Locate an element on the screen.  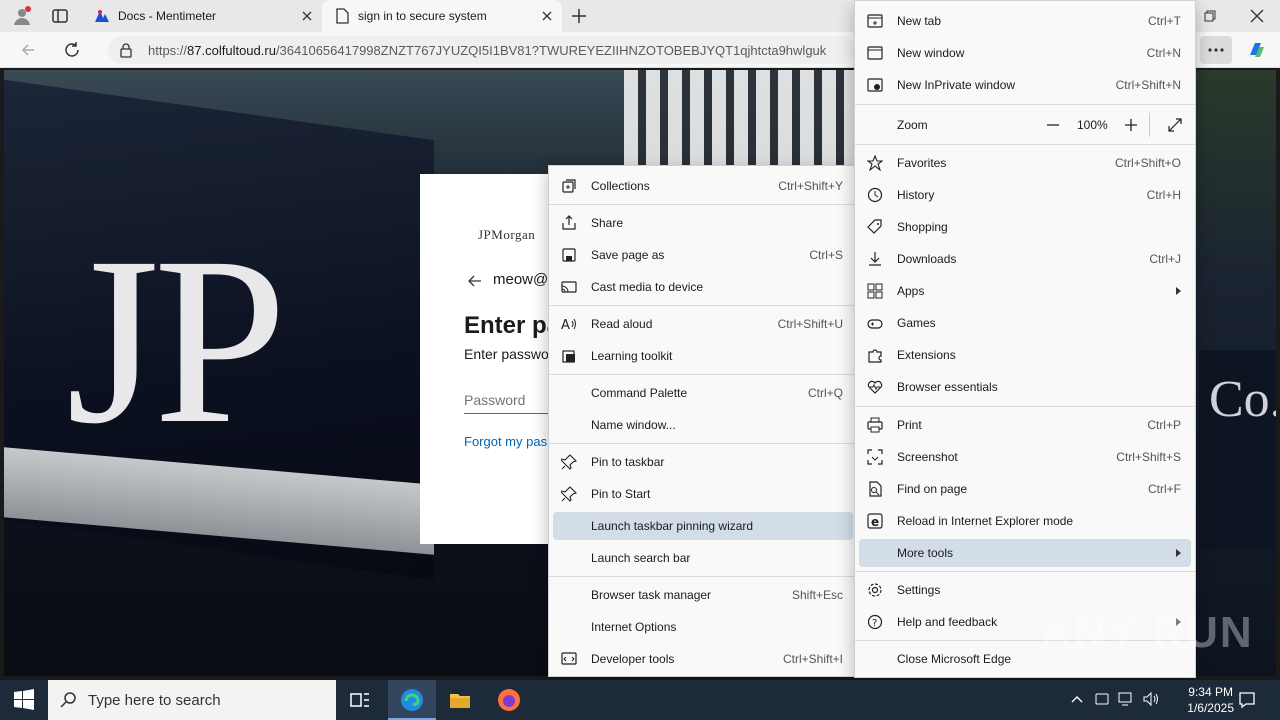
background-co-letters: Co. is located at coordinates (1242, 399).